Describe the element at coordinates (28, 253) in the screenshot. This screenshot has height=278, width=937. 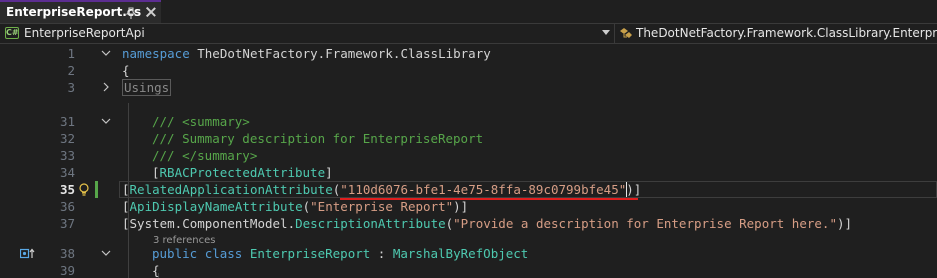
I see `implementation-glyph-icon` at that location.